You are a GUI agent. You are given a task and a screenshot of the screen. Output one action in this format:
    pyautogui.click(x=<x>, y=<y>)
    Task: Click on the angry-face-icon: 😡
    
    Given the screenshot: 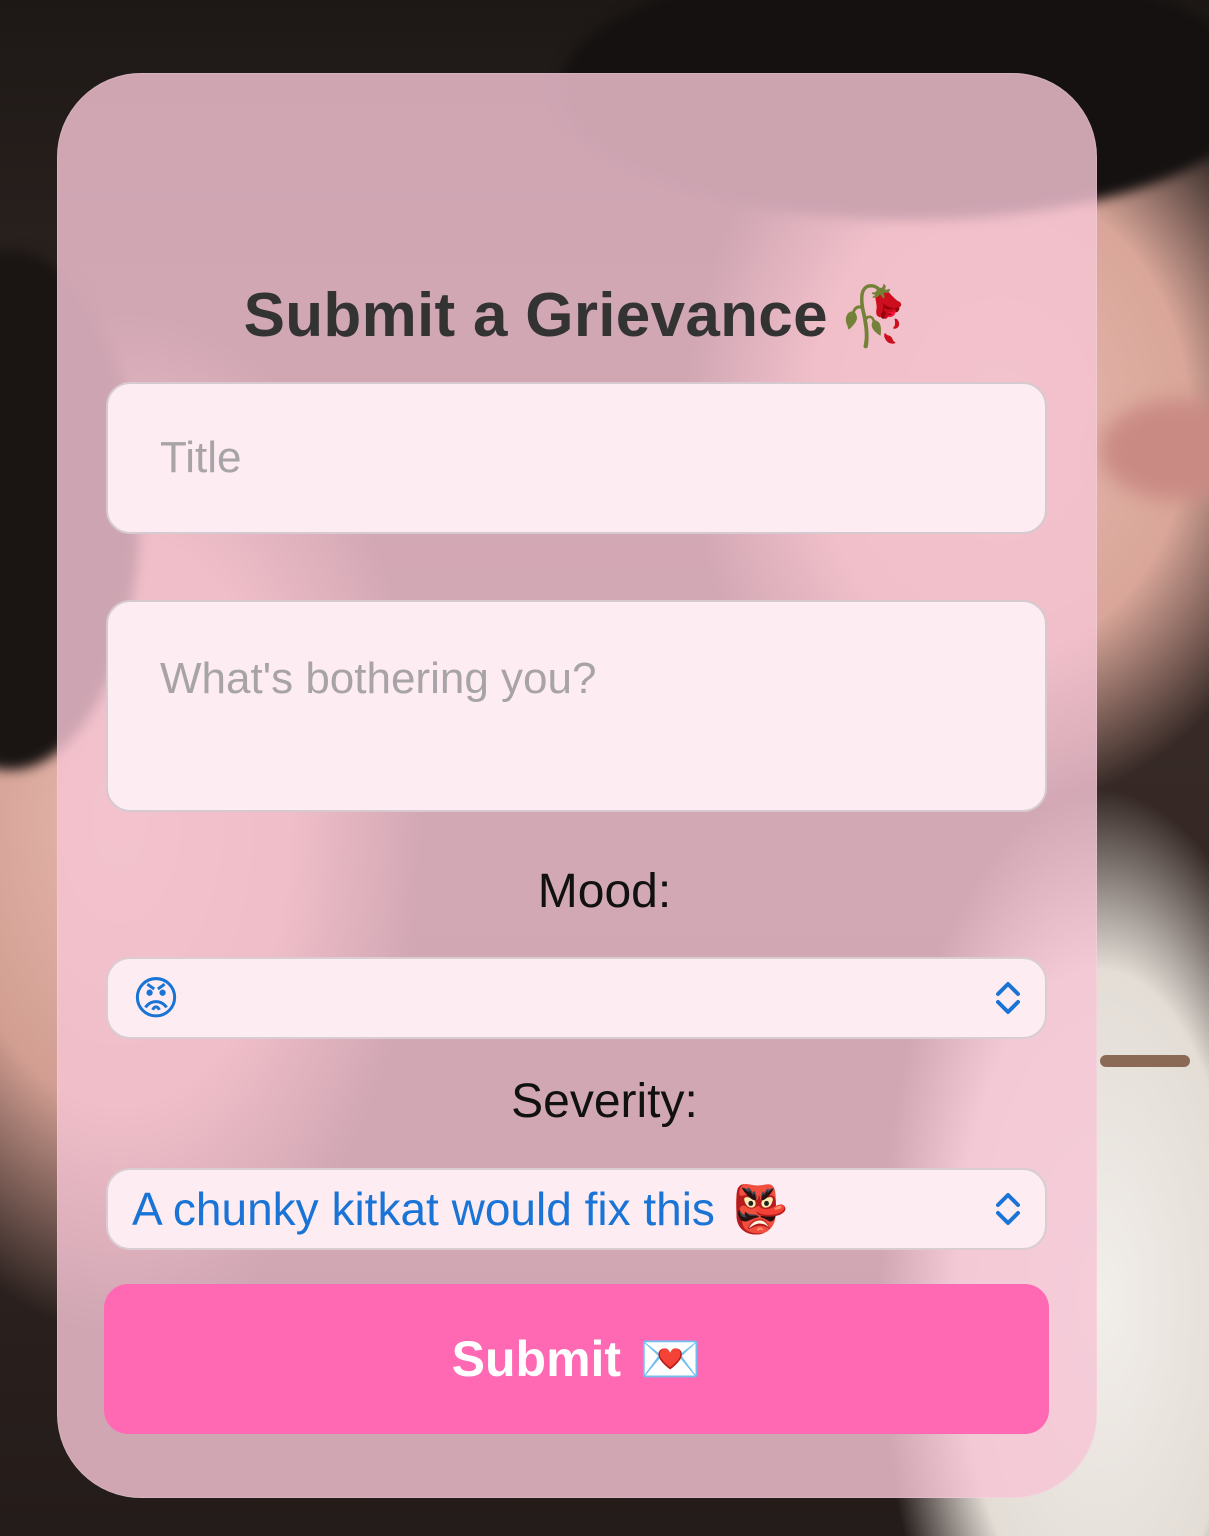 What is the action you would take?
    pyautogui.click(x=156, y=998)
    